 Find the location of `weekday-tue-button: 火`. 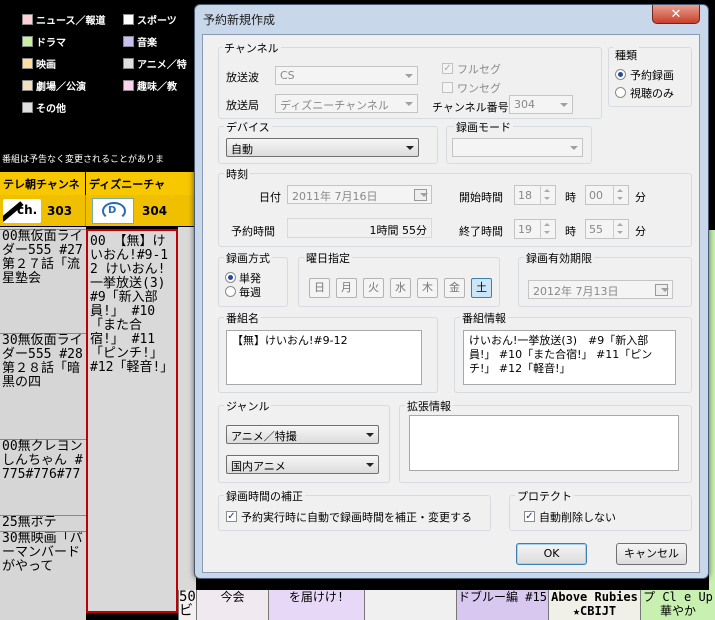

weekday-tue-button: 火 is located at coordinates (373, 288).